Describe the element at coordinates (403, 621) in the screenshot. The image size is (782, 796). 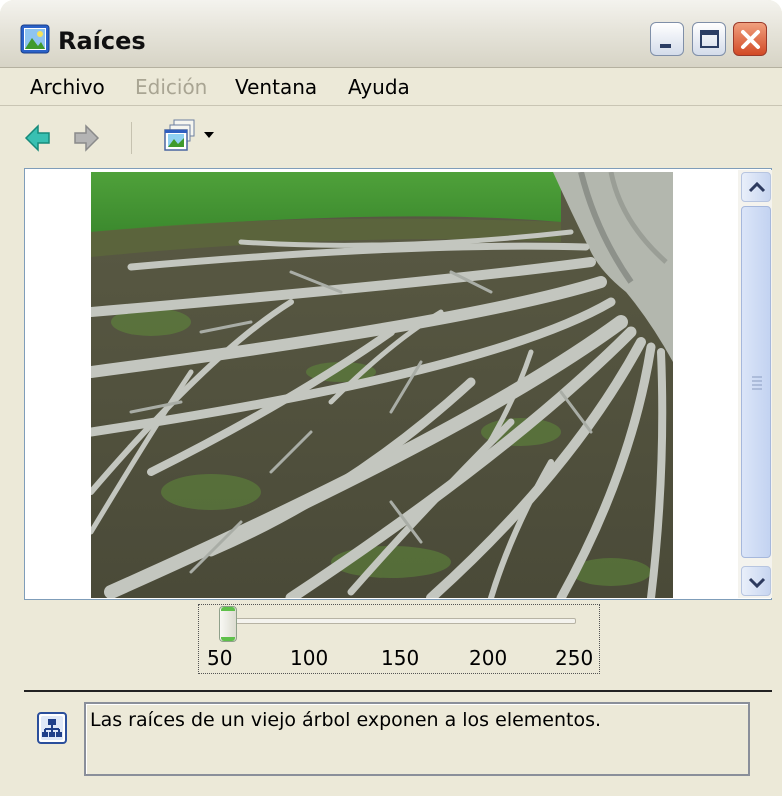
I see `zoom-slider-track` at that location.